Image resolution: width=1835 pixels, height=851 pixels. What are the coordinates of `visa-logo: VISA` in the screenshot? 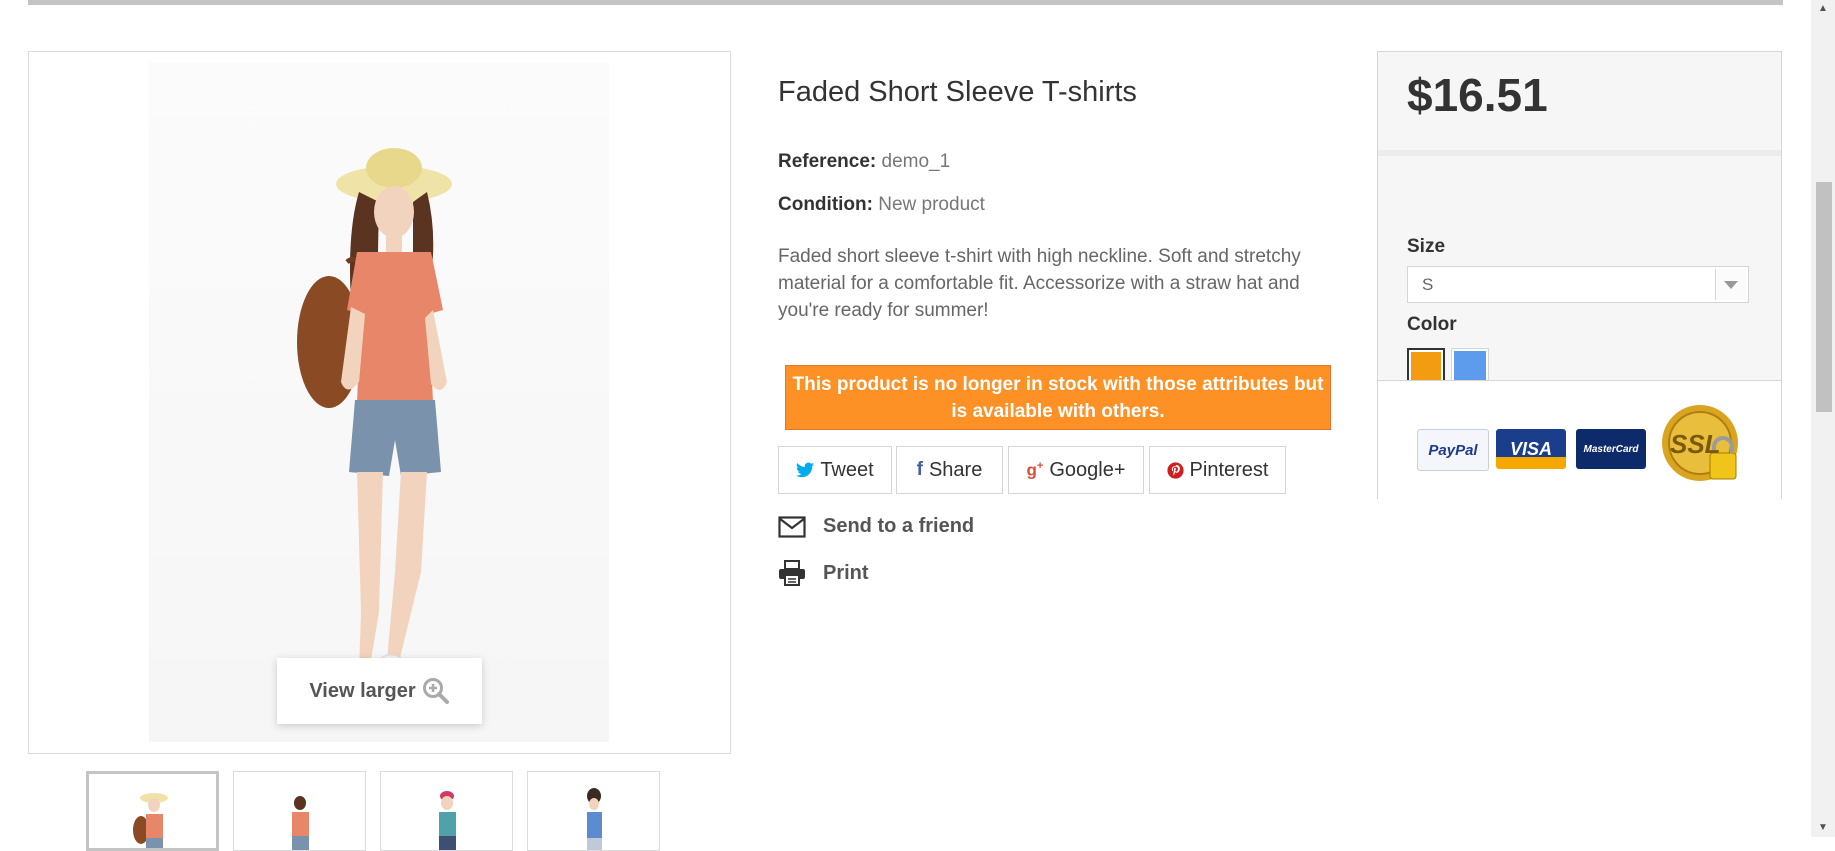 It's located at (1531, 449).